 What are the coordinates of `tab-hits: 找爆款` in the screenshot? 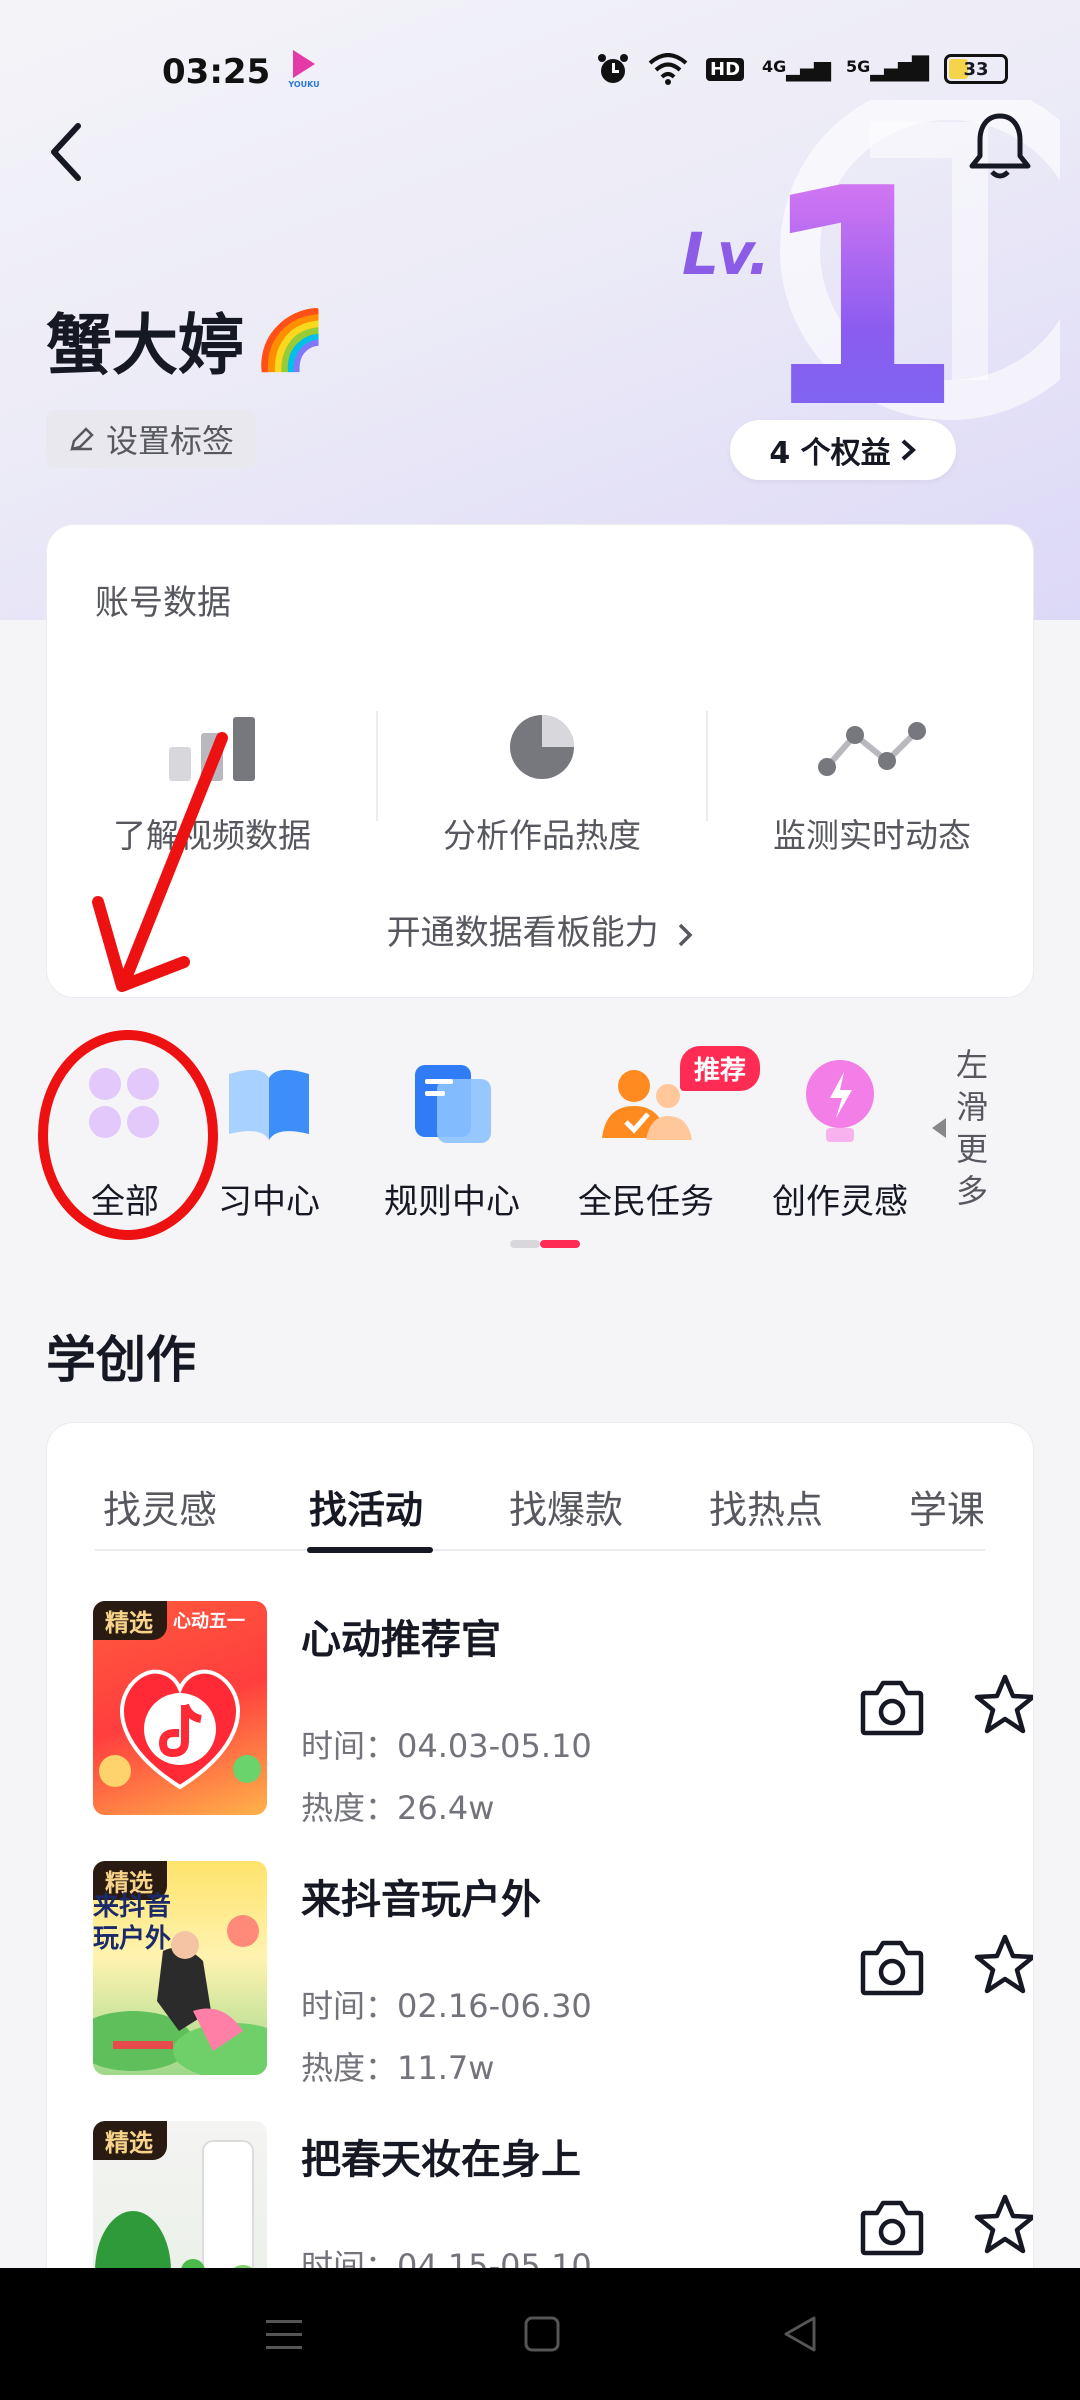 It's located at (566, 1506).